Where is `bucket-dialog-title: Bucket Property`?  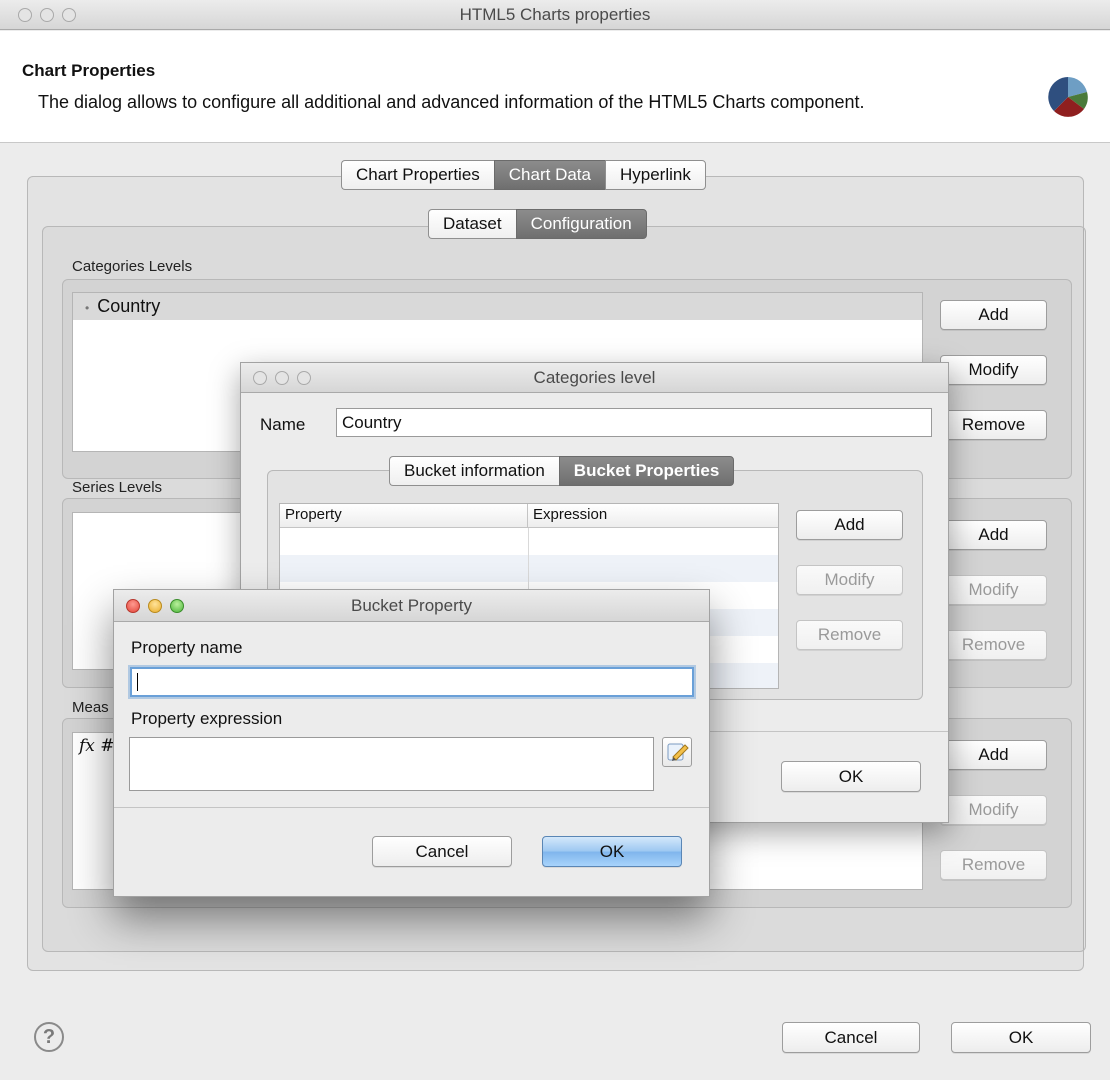 bucket-dialog-title: Bucket Property is located at coordinates (411, 605).